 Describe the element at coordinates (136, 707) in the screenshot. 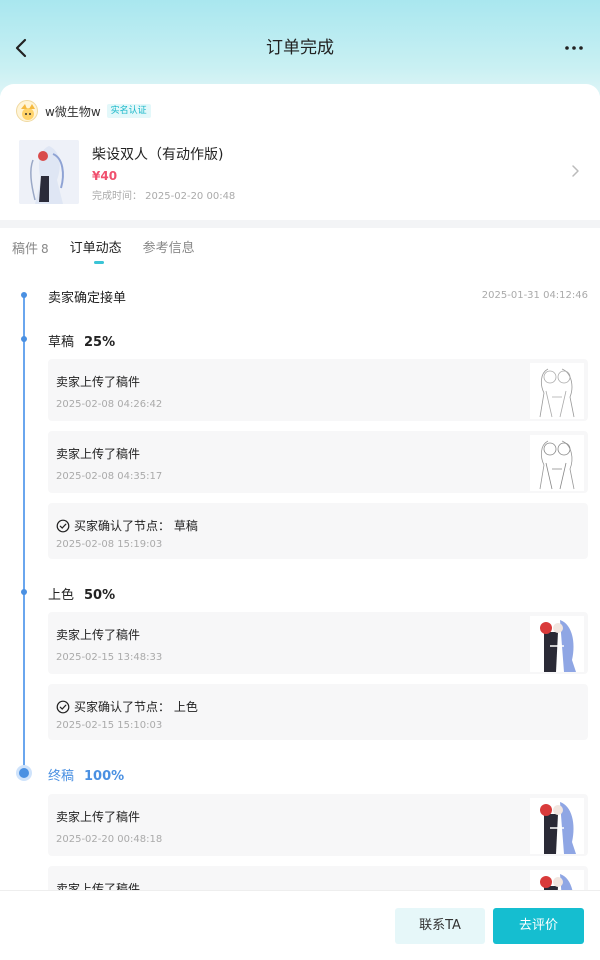

I see `record-label: 买家确认了节点： 上色` at that location.